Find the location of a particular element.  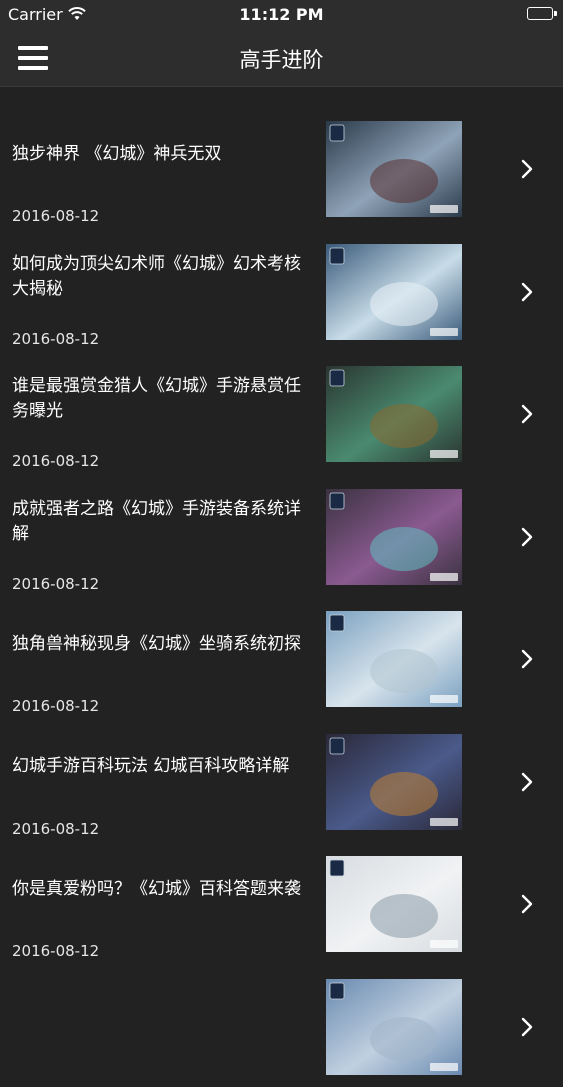

article-title: 成就强者之路《幻城》手游装备系统详解 is located at coordinates (159, 522).